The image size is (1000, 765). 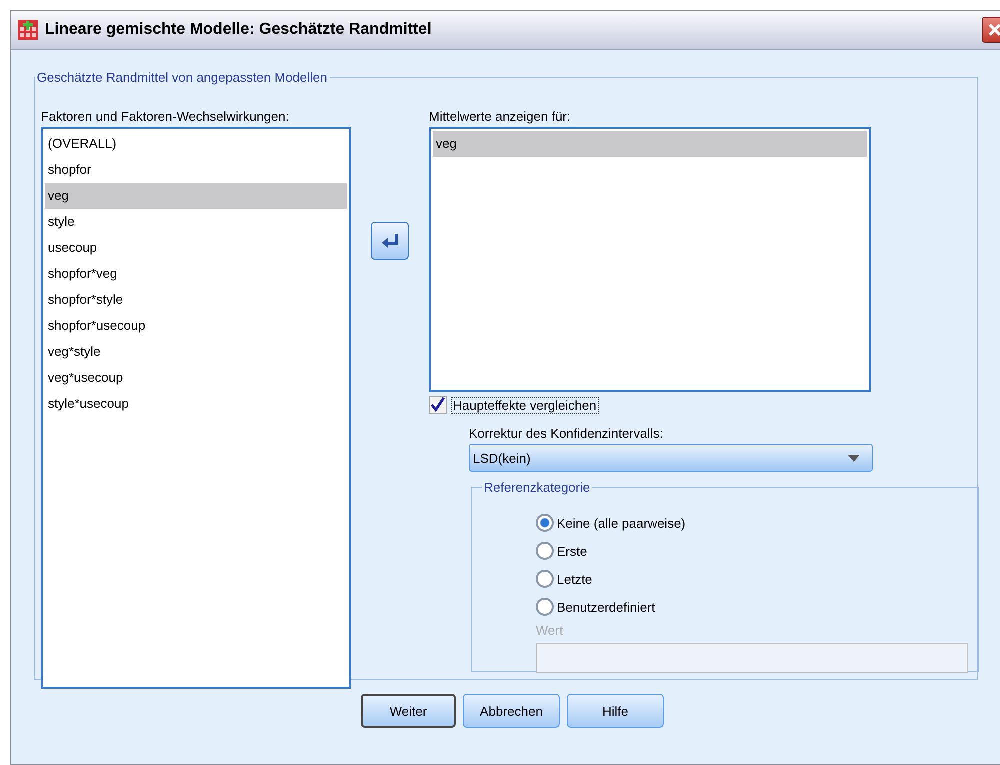 I want to click on window-title: Lineare gemischte Modelle: Geschätzte Randmittel, so click(x=239, y=30).